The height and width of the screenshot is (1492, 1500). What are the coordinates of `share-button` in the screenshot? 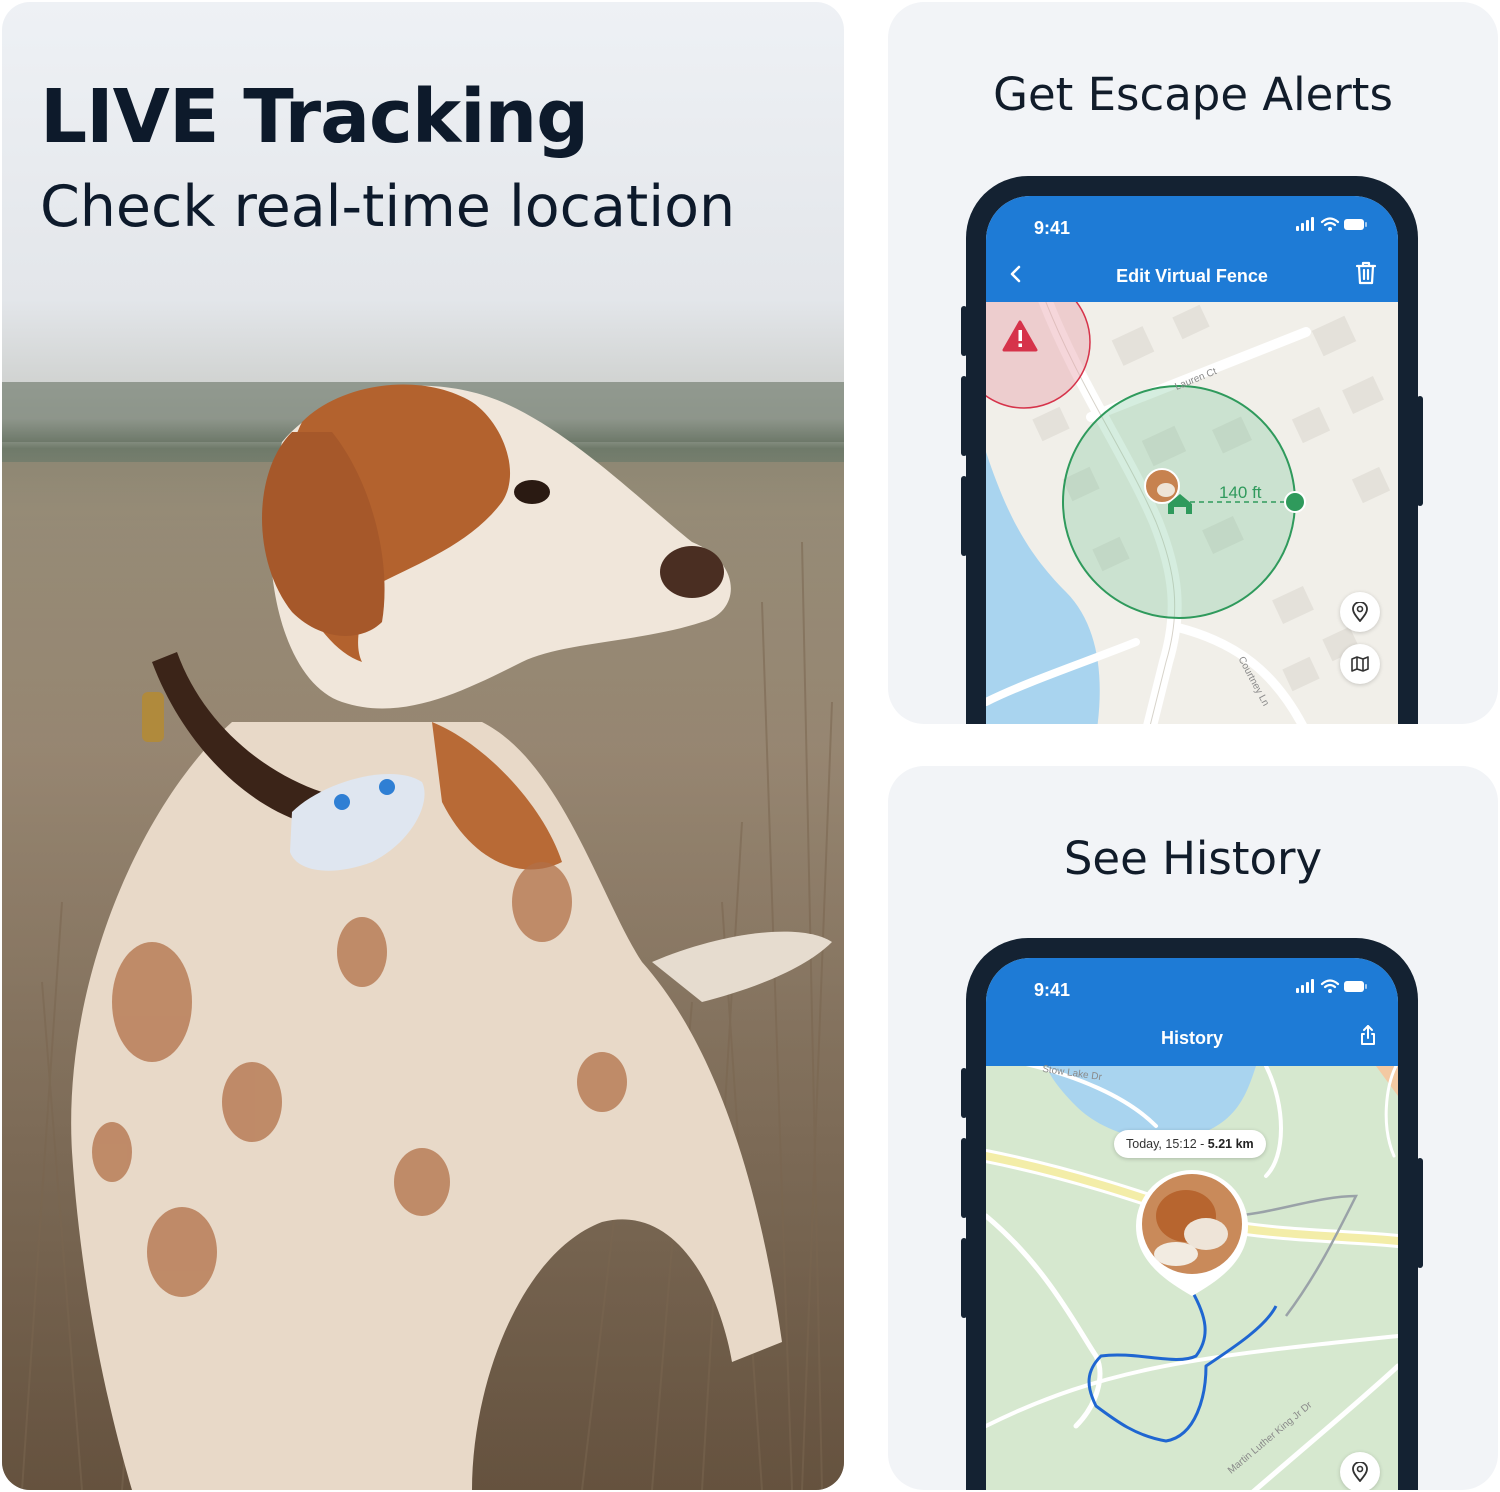 It's located at (1368, 1037).